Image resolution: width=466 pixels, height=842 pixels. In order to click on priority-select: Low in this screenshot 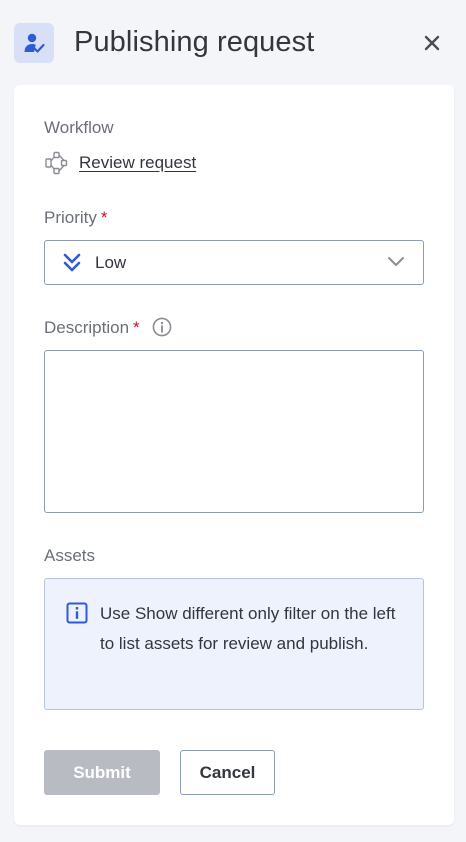, I will do `click(234, 262)`.